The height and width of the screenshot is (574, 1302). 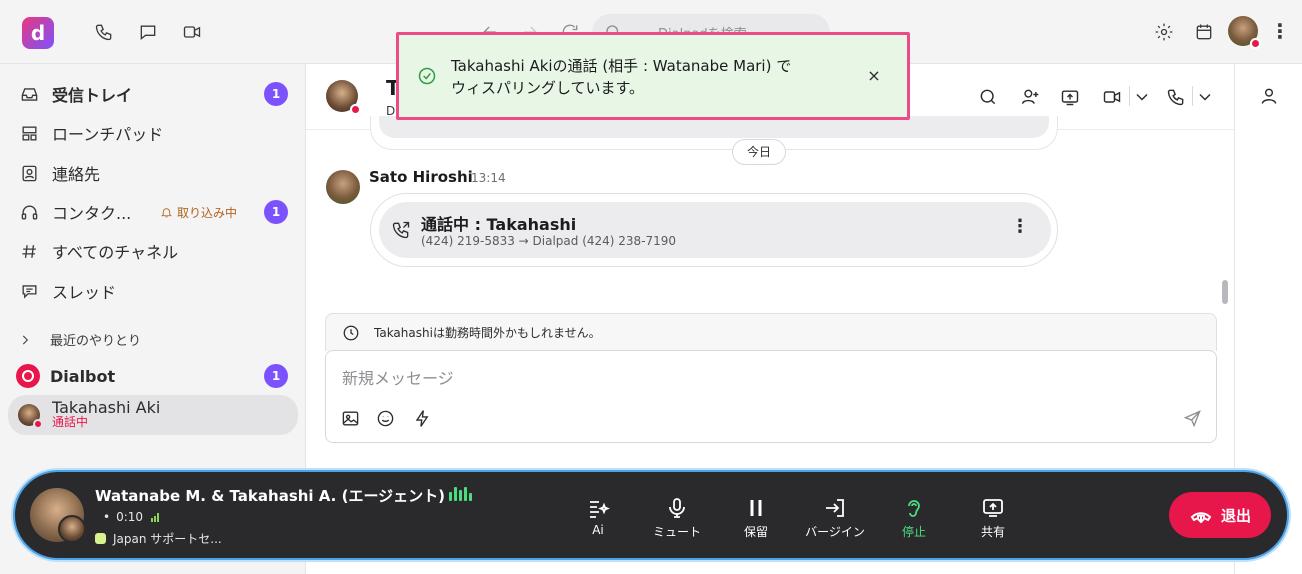 I want to click on sidebar-item-all-channels: すべてのチャネル, so click(x=153, y=251).